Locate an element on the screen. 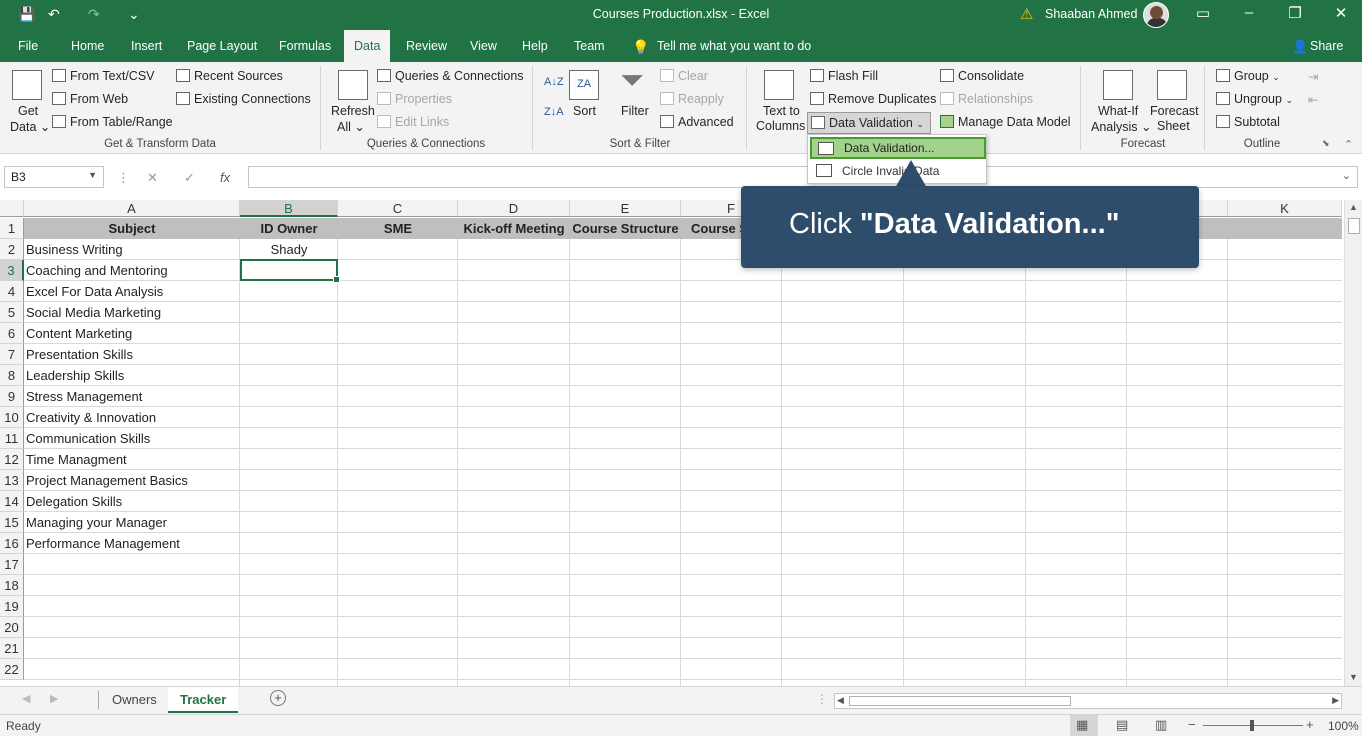 The width and height of the screenshot is (1362, 736). collapse-ribbon-icon: ⌃ is located at coordinates (1348, 144).